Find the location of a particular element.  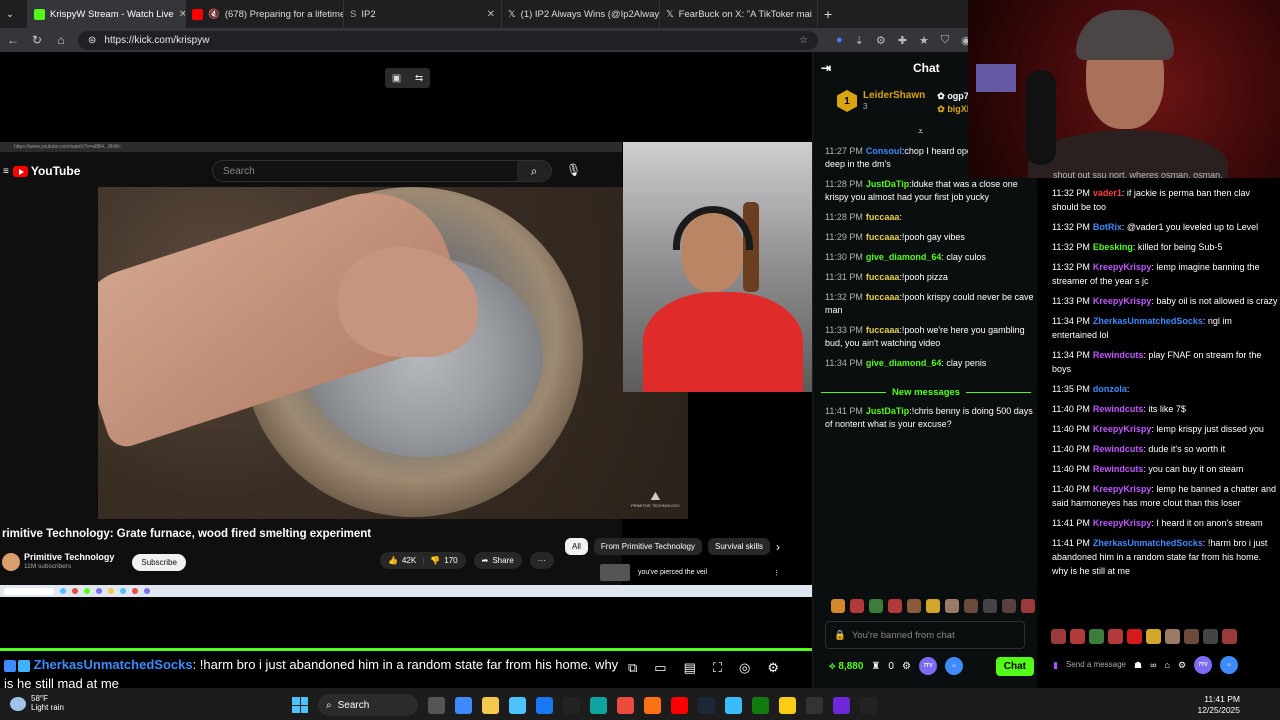

tab-youtube: 🔇 (678) Preparing for a lifetime ✕ is located at coordinates (265, 14).